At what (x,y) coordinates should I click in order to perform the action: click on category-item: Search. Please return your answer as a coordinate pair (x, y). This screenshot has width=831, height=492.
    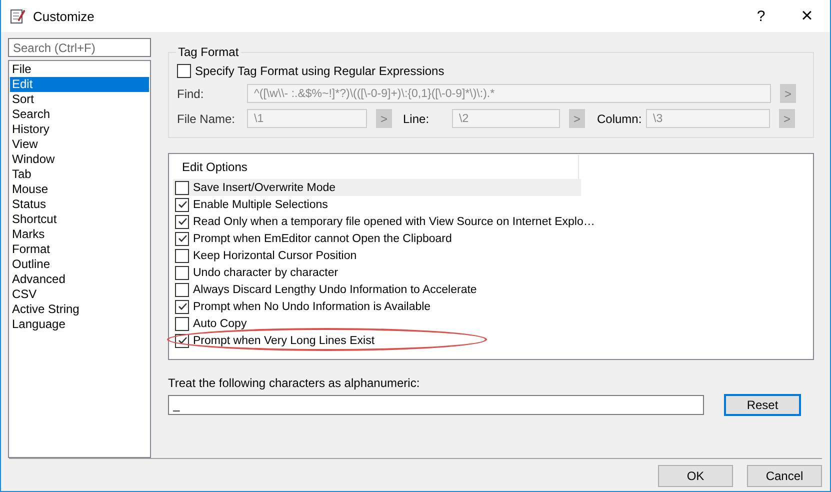
    Looking at the image, I should click on (79, 114).